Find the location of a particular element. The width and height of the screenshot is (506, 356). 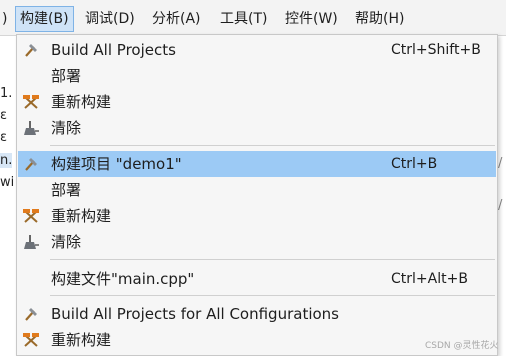

menu-item-label: 构建文件"main.cpp" is located at coordinates (123, 279).